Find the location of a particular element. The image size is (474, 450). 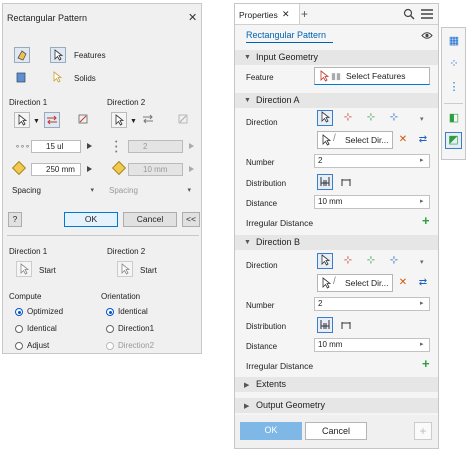

panel-ok-button: OK is located at coordinates (271, 431).